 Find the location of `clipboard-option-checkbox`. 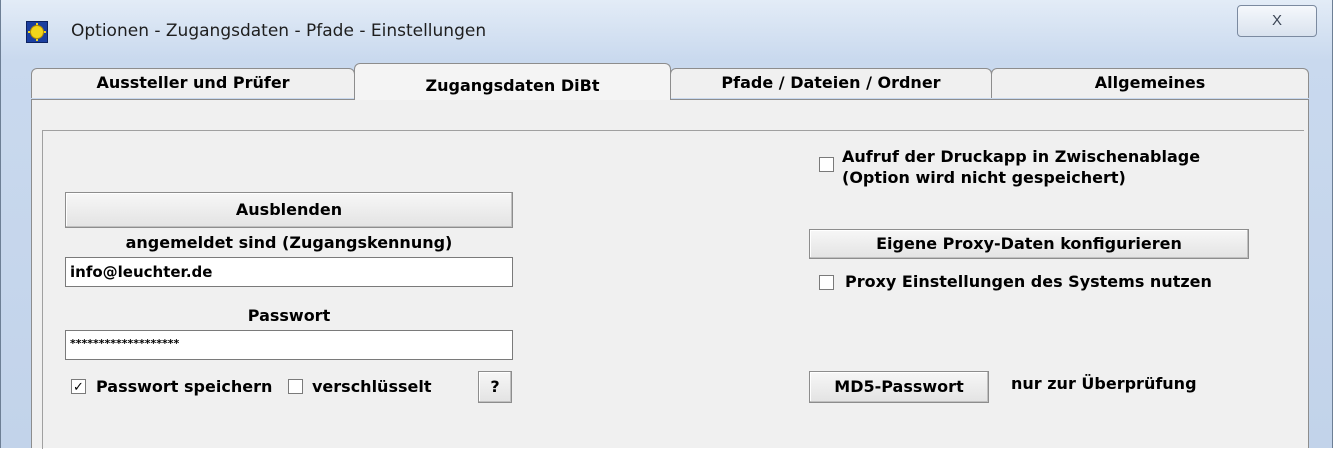

clipboard-option-checkbox is located at coordinates (826, 164).